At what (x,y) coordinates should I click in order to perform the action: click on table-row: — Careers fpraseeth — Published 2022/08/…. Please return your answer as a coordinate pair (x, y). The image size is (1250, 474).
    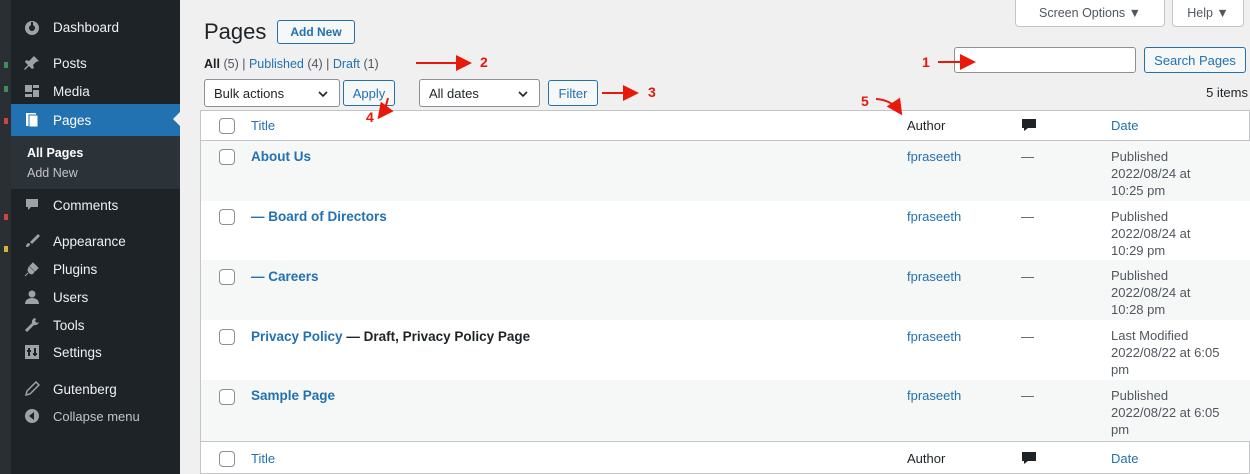
    Looking at the image, I should click on (725, 290).